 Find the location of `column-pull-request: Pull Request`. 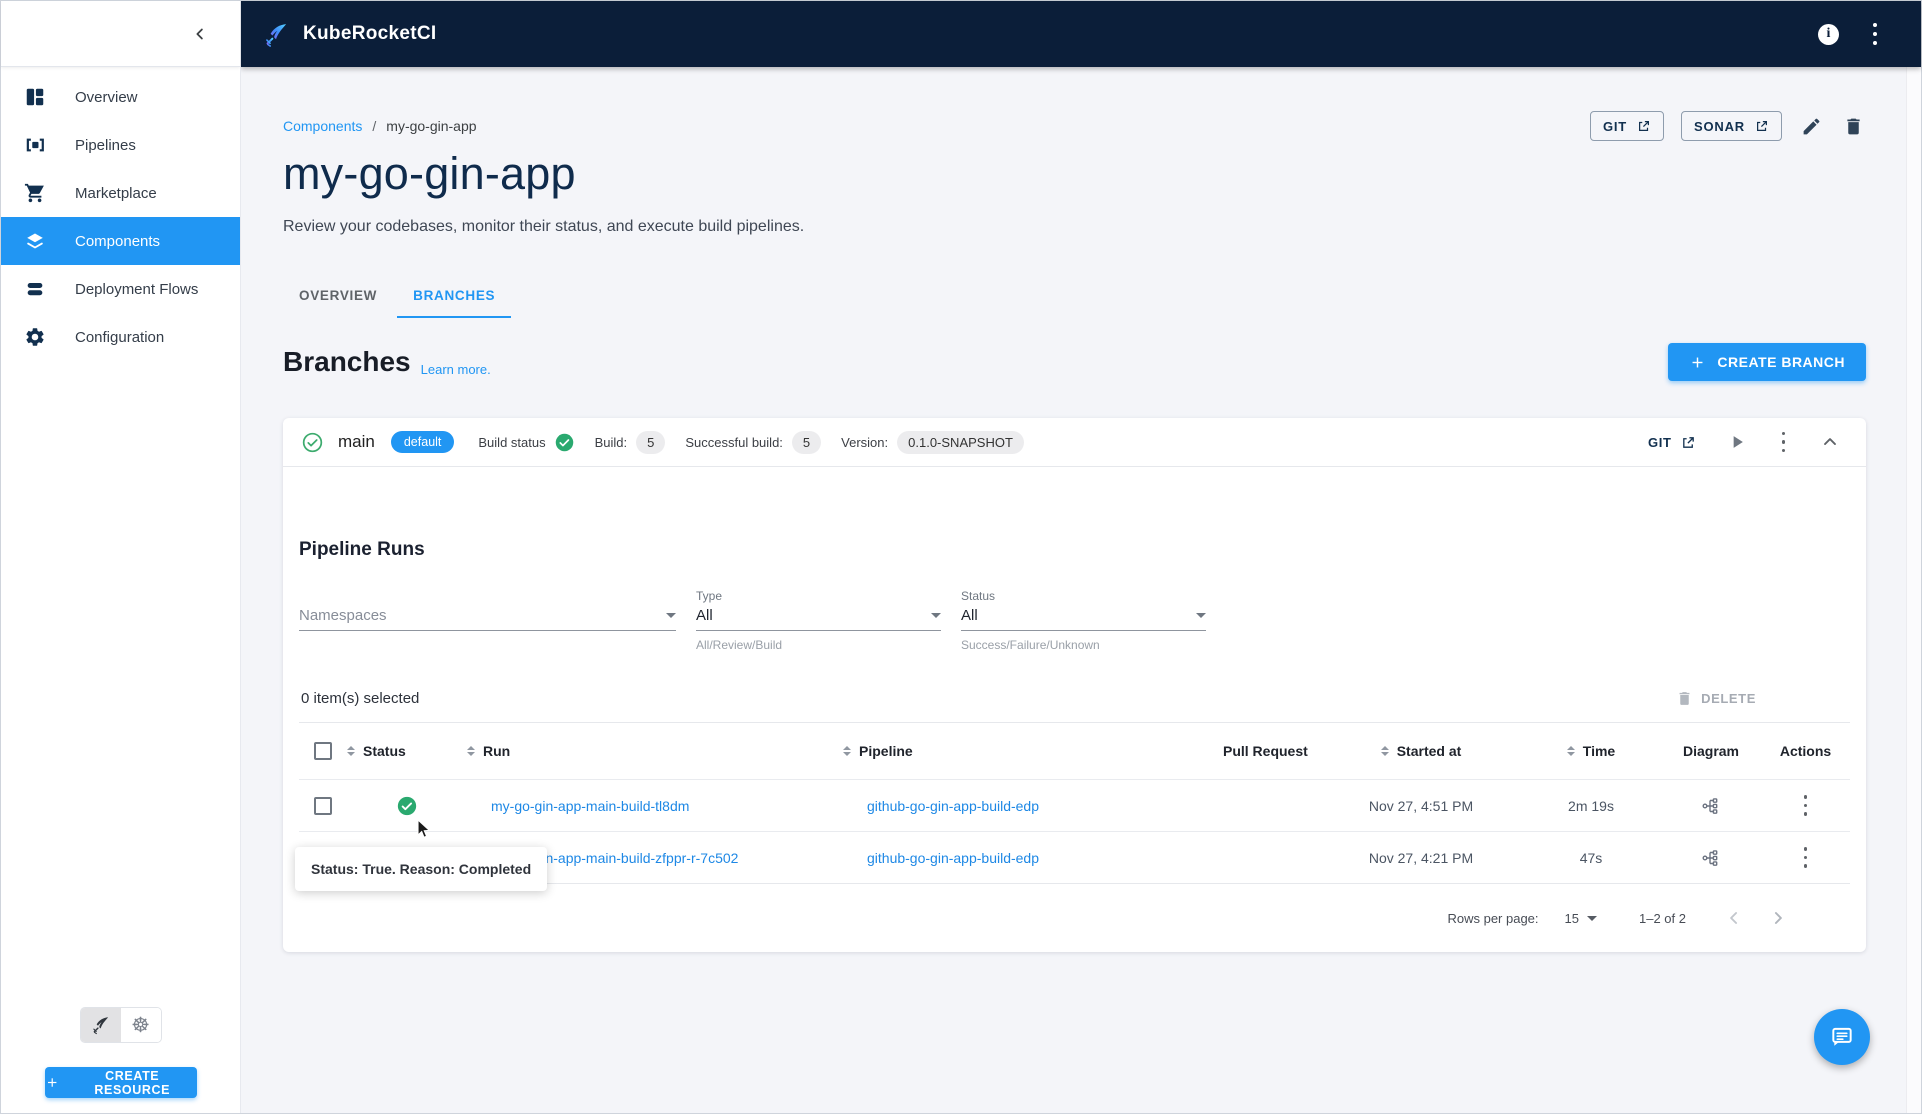

column-pull-request: Pull Request is located at coordinates (1266, 751).